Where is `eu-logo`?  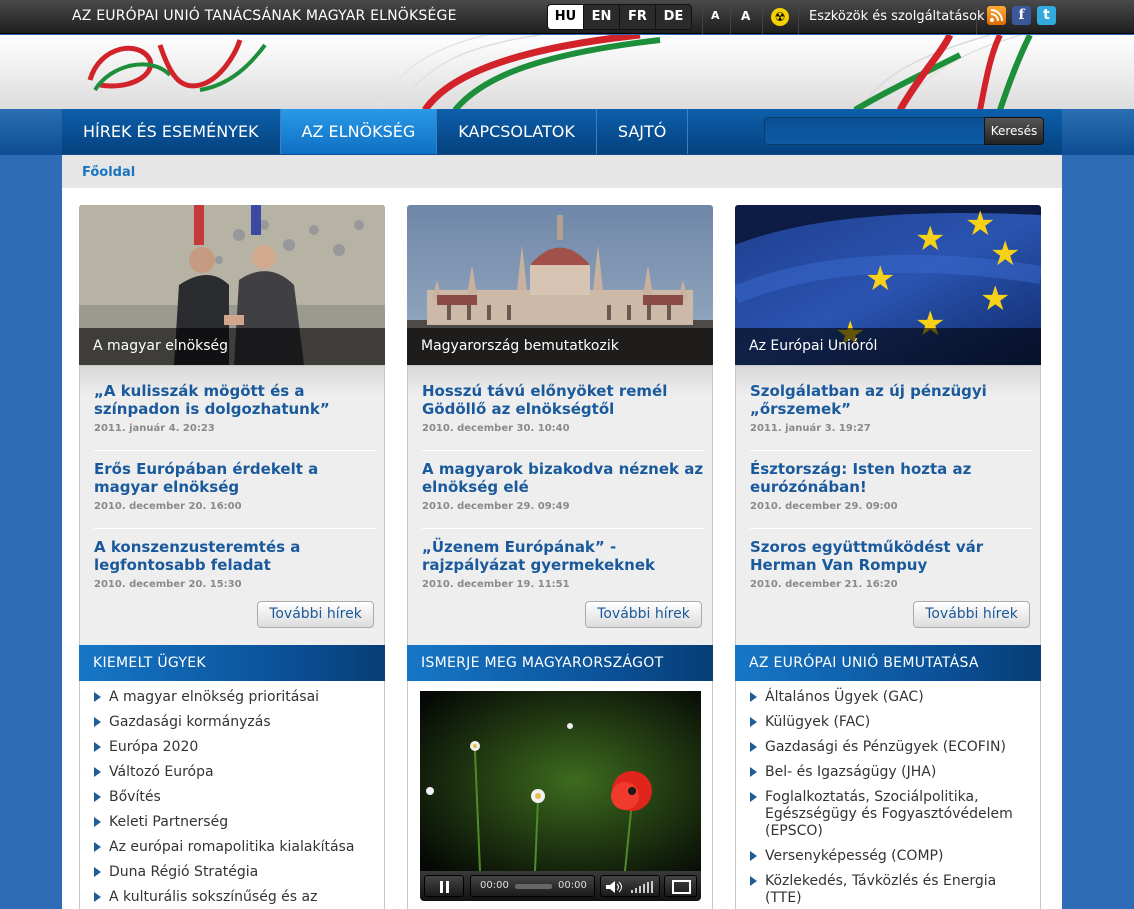
eu-logo is located at coordinates (567, 72).